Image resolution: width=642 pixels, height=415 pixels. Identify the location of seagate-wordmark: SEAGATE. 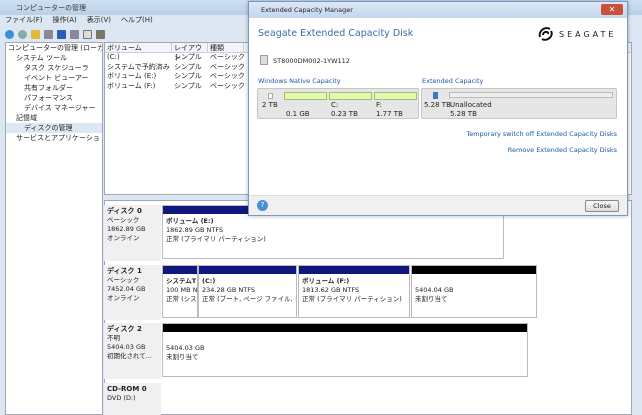
(588, 34).